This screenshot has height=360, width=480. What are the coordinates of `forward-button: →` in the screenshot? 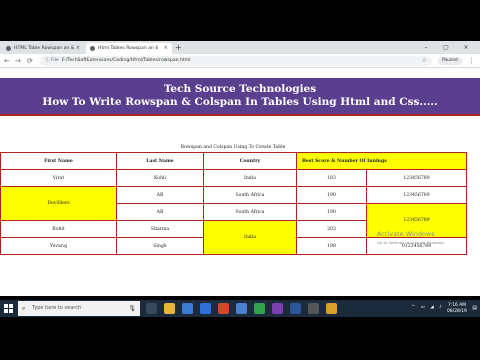 It's located at (18, 61).